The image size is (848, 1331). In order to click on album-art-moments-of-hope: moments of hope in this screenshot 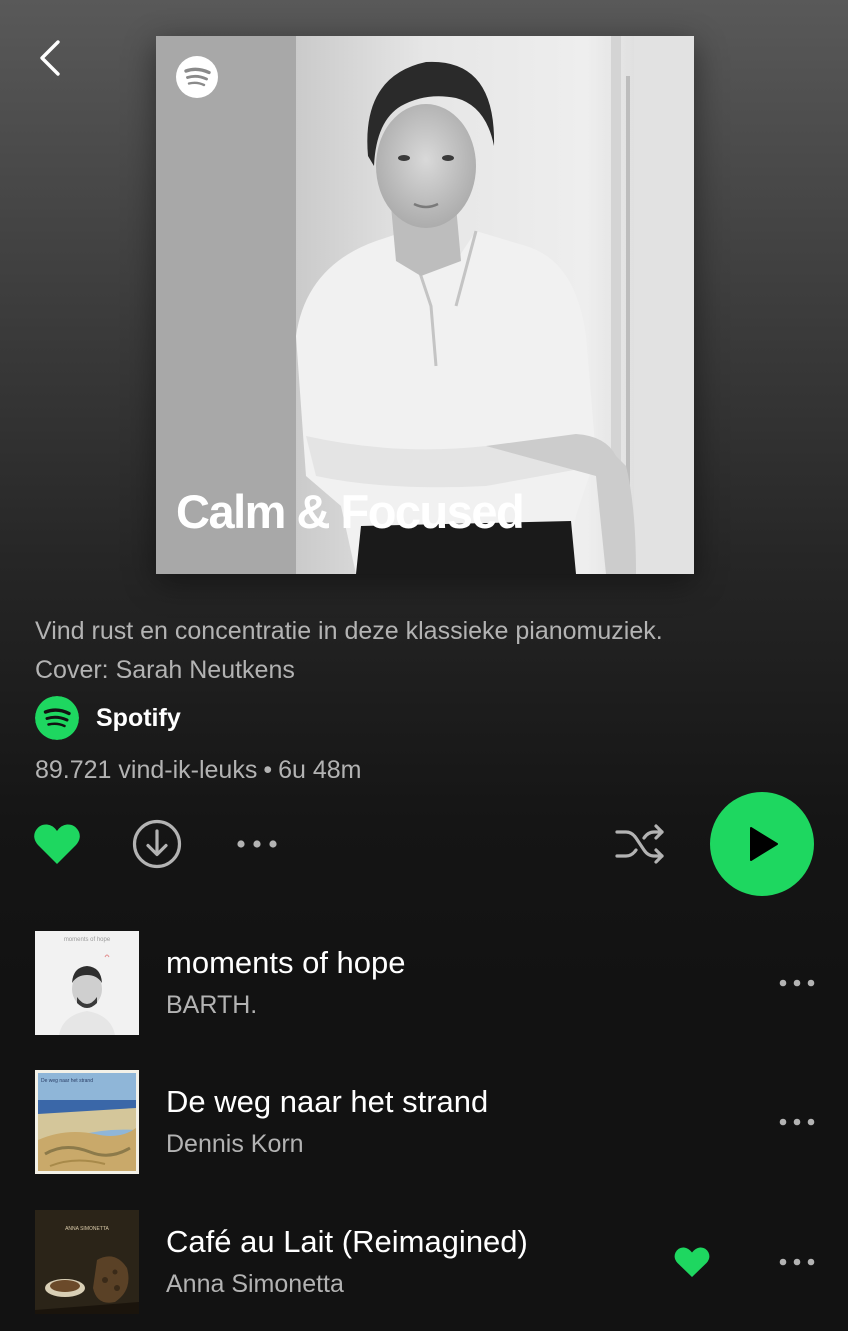, I will do `click(87, 983)`.